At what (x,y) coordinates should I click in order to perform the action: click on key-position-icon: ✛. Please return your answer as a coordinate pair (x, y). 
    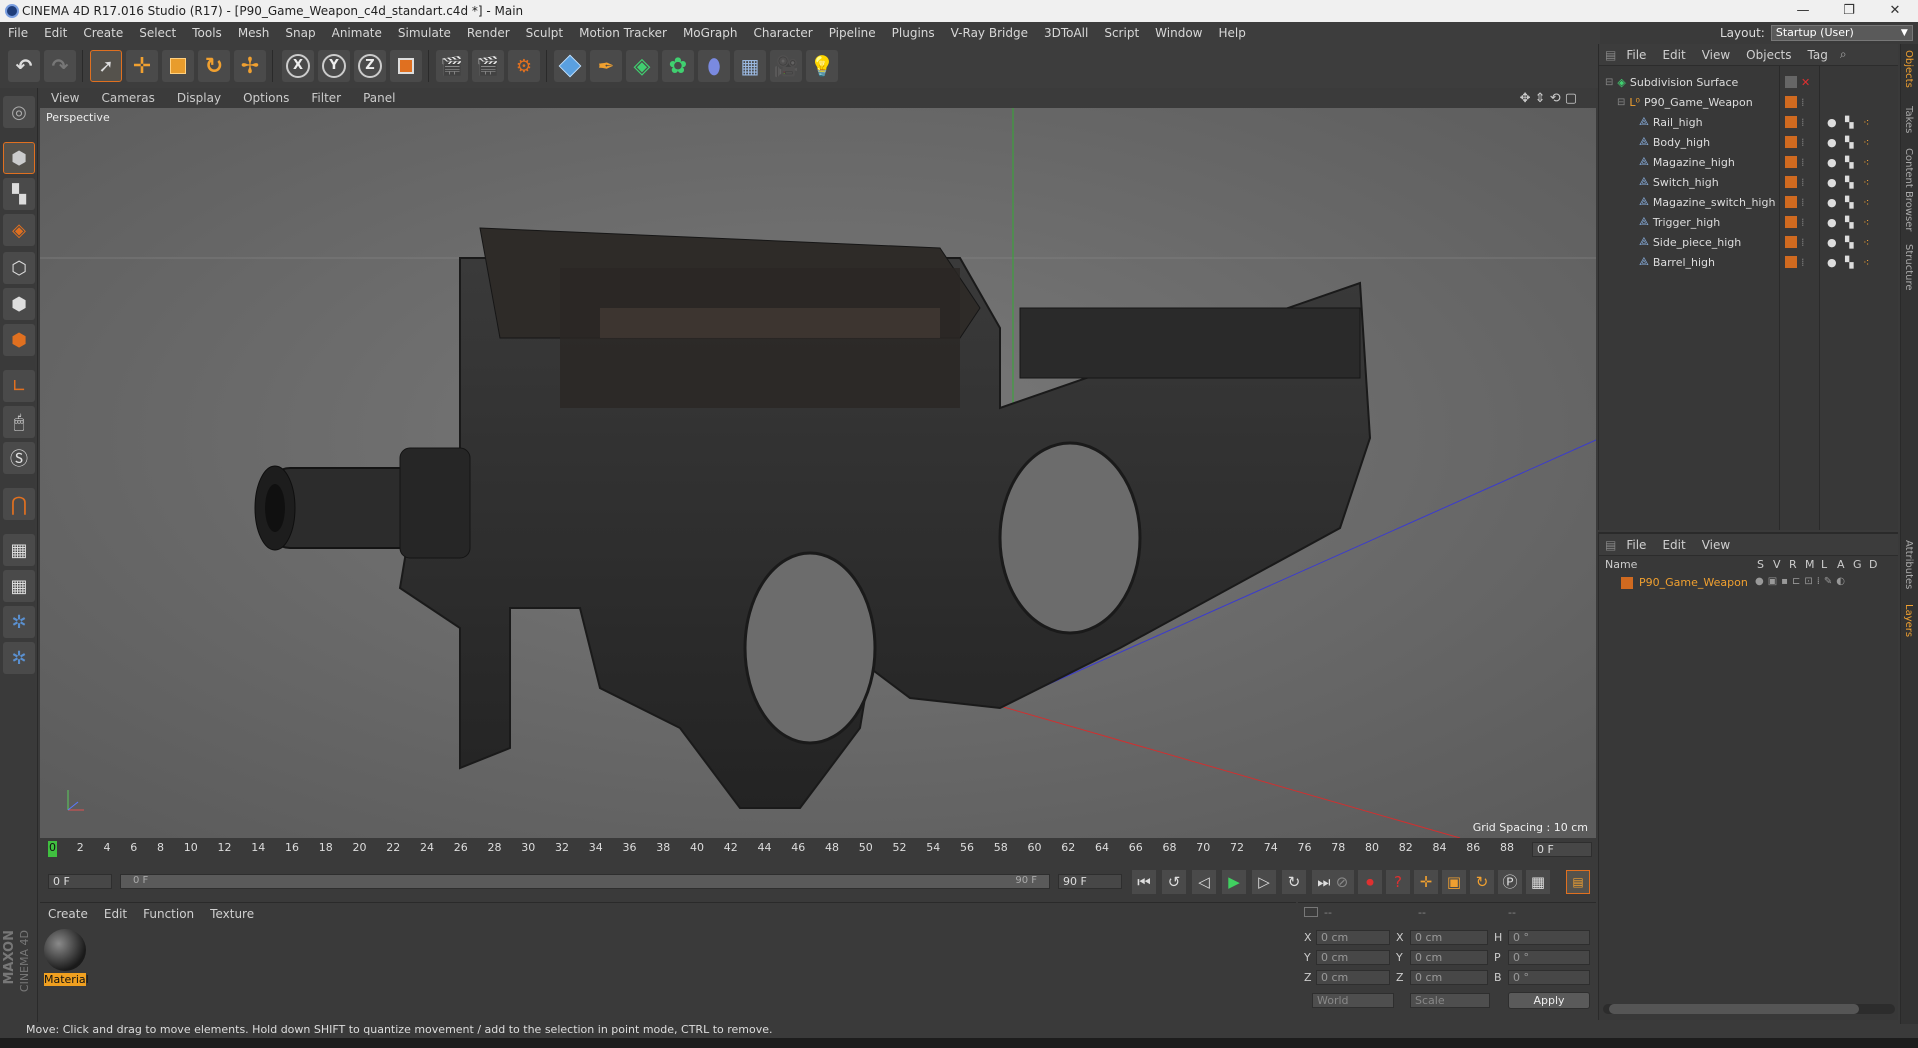
    Looking at the image, I should click on (1426, 882).